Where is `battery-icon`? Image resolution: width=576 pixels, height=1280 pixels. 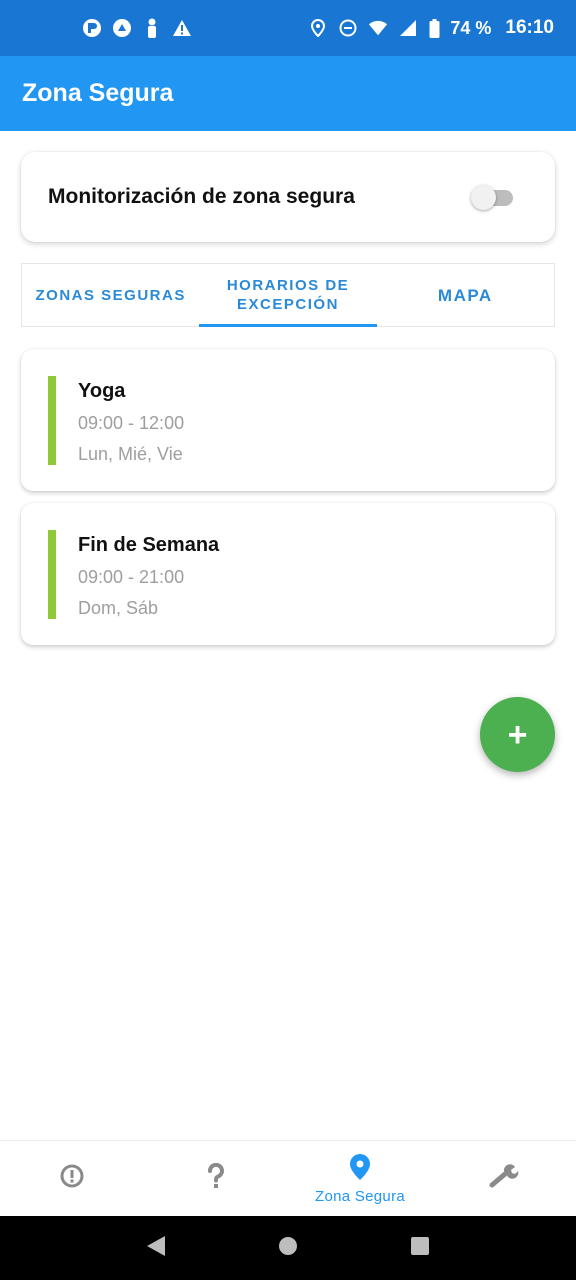 battery-icon is located at coordinates (434, 28).